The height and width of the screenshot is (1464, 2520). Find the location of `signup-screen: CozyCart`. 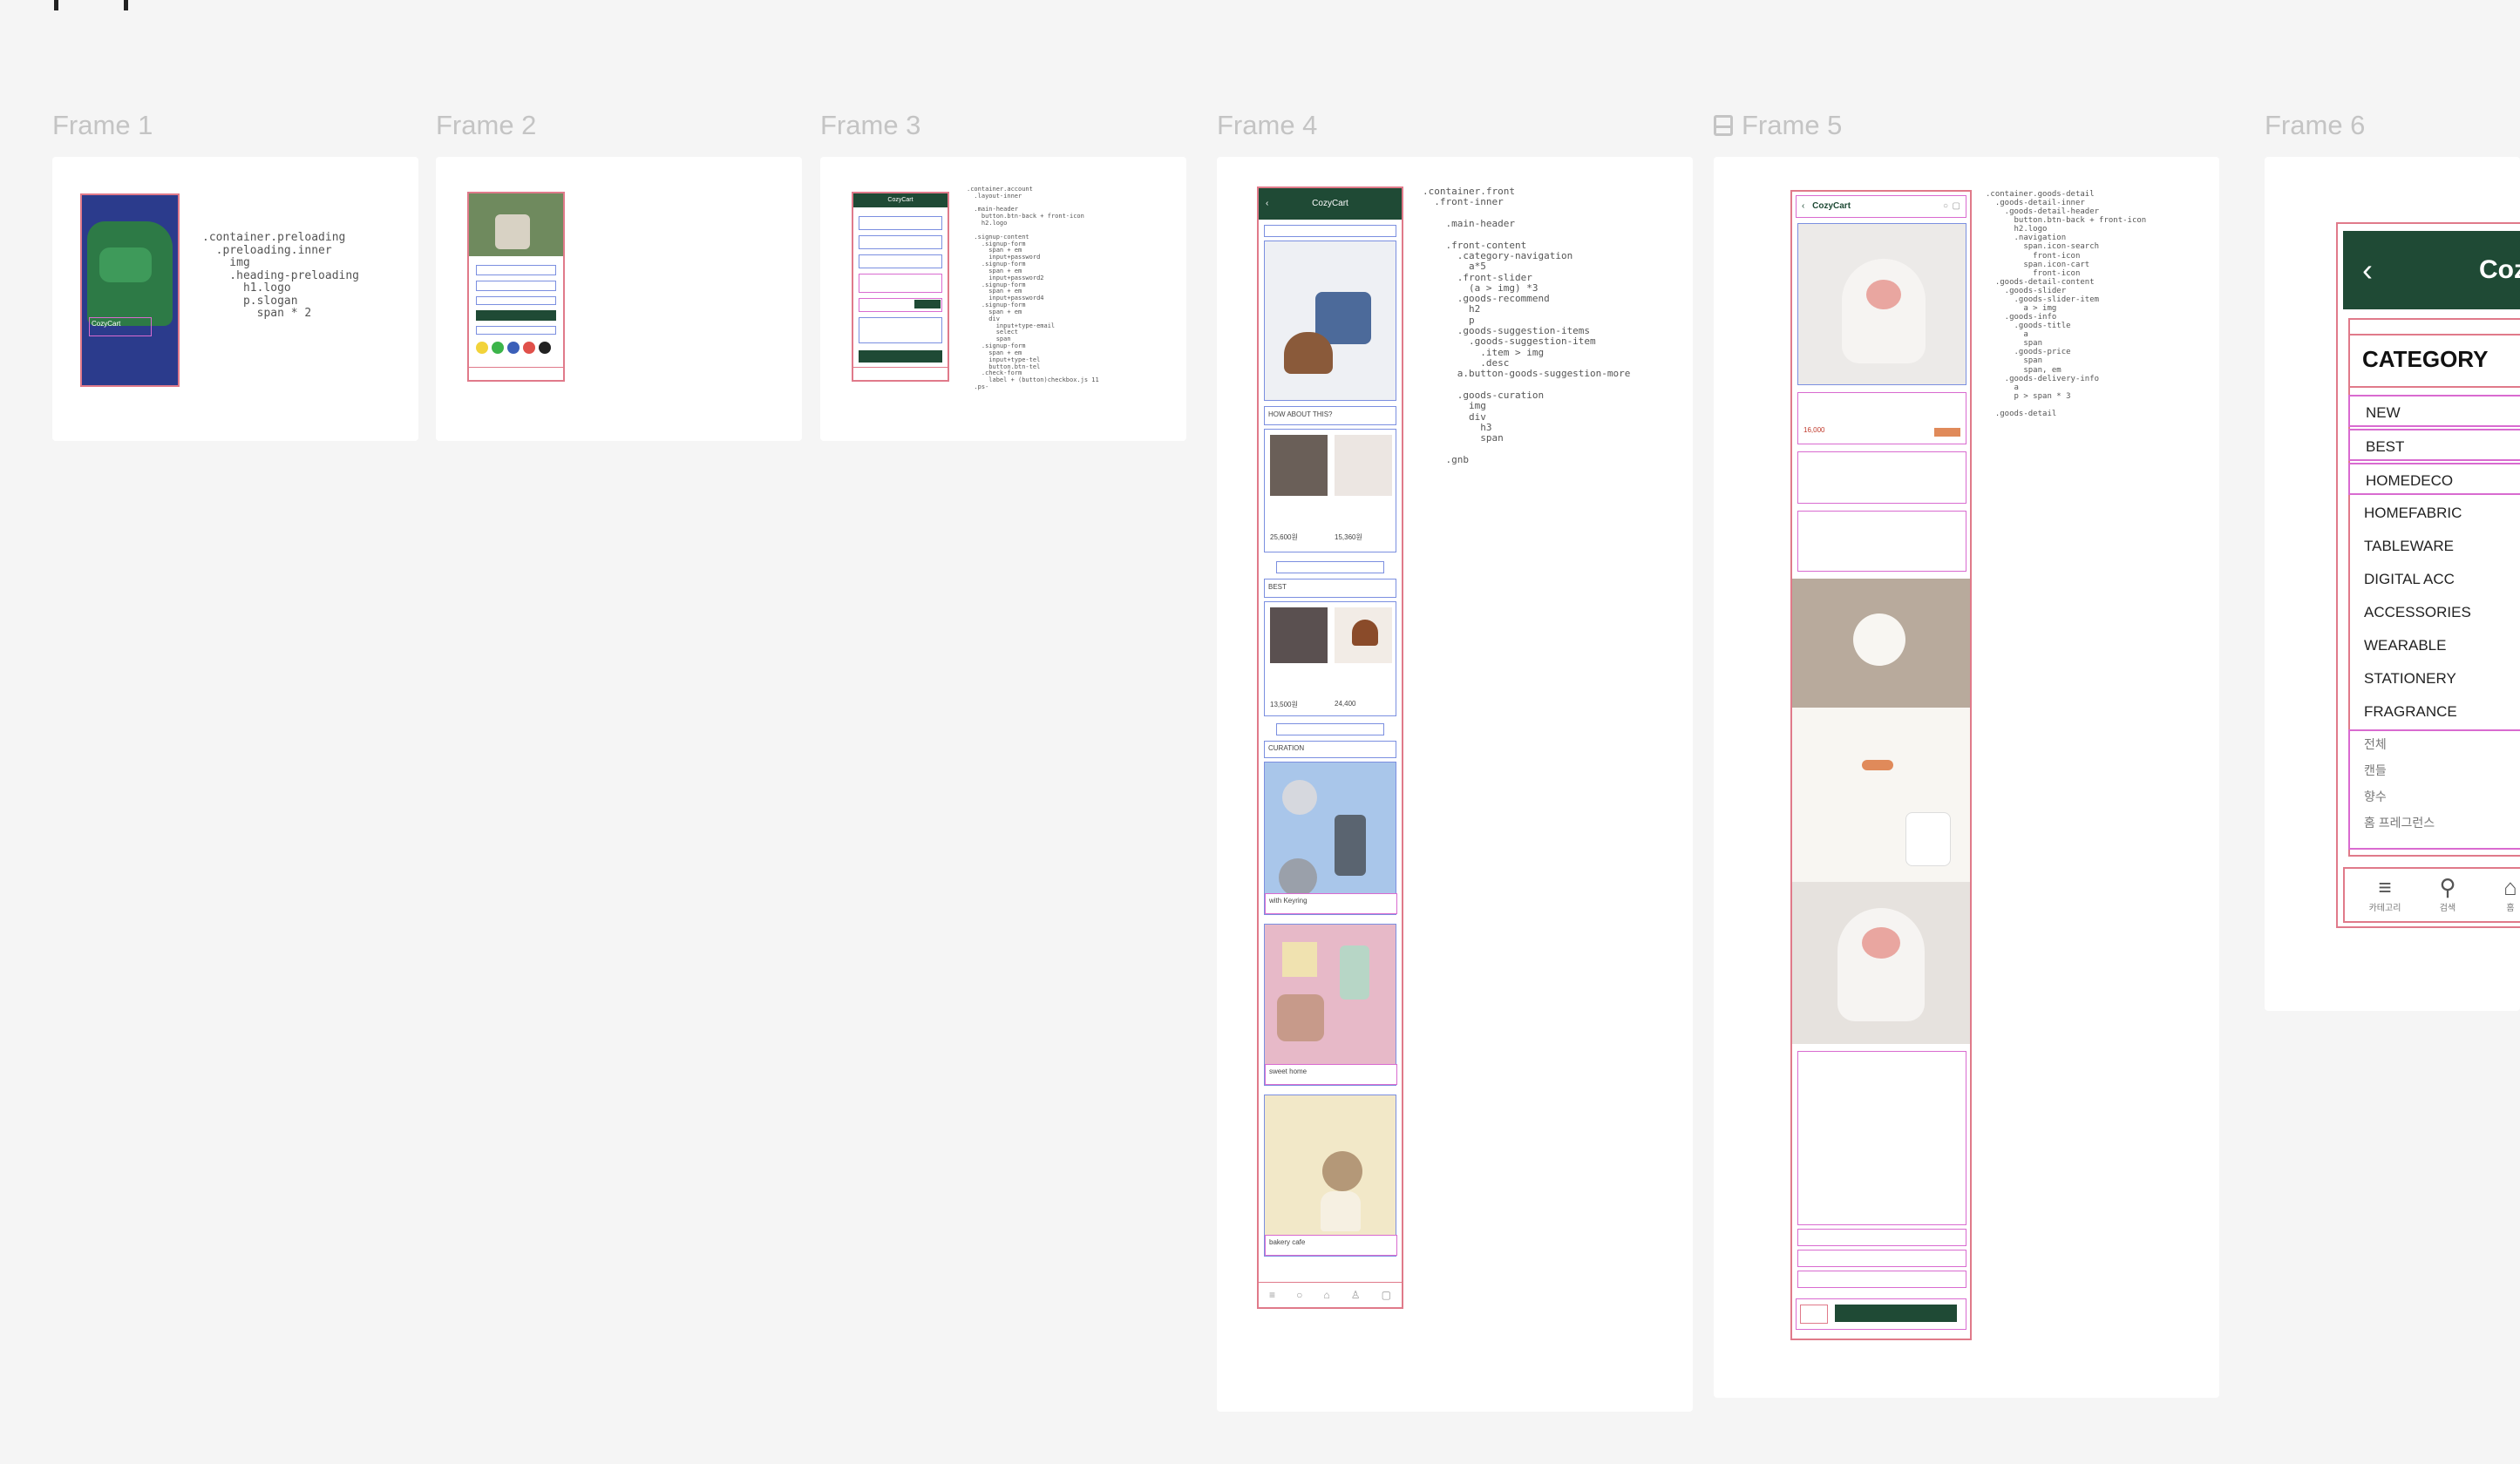

signup-screen: CozyCart is located at coordinates (900, 287).